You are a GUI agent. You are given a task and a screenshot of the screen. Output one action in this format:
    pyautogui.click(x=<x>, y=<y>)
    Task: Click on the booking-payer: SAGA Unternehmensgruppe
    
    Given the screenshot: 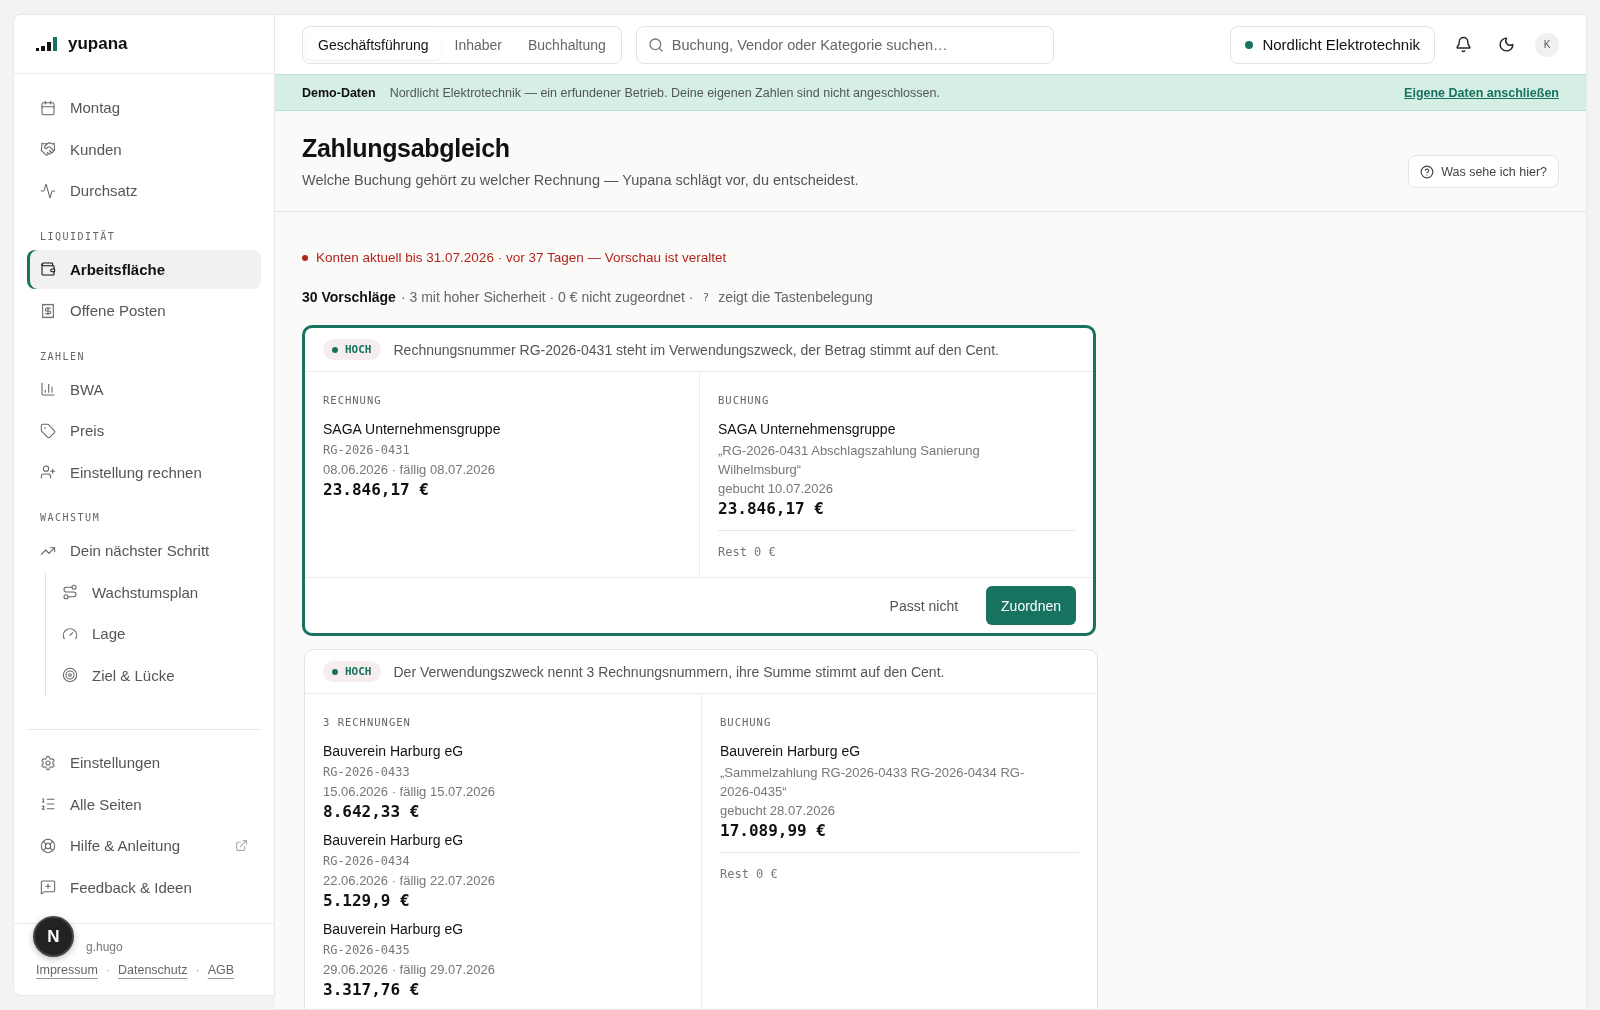 What is the action you would take?
    pyautogui.click(x=807, y=429)
    